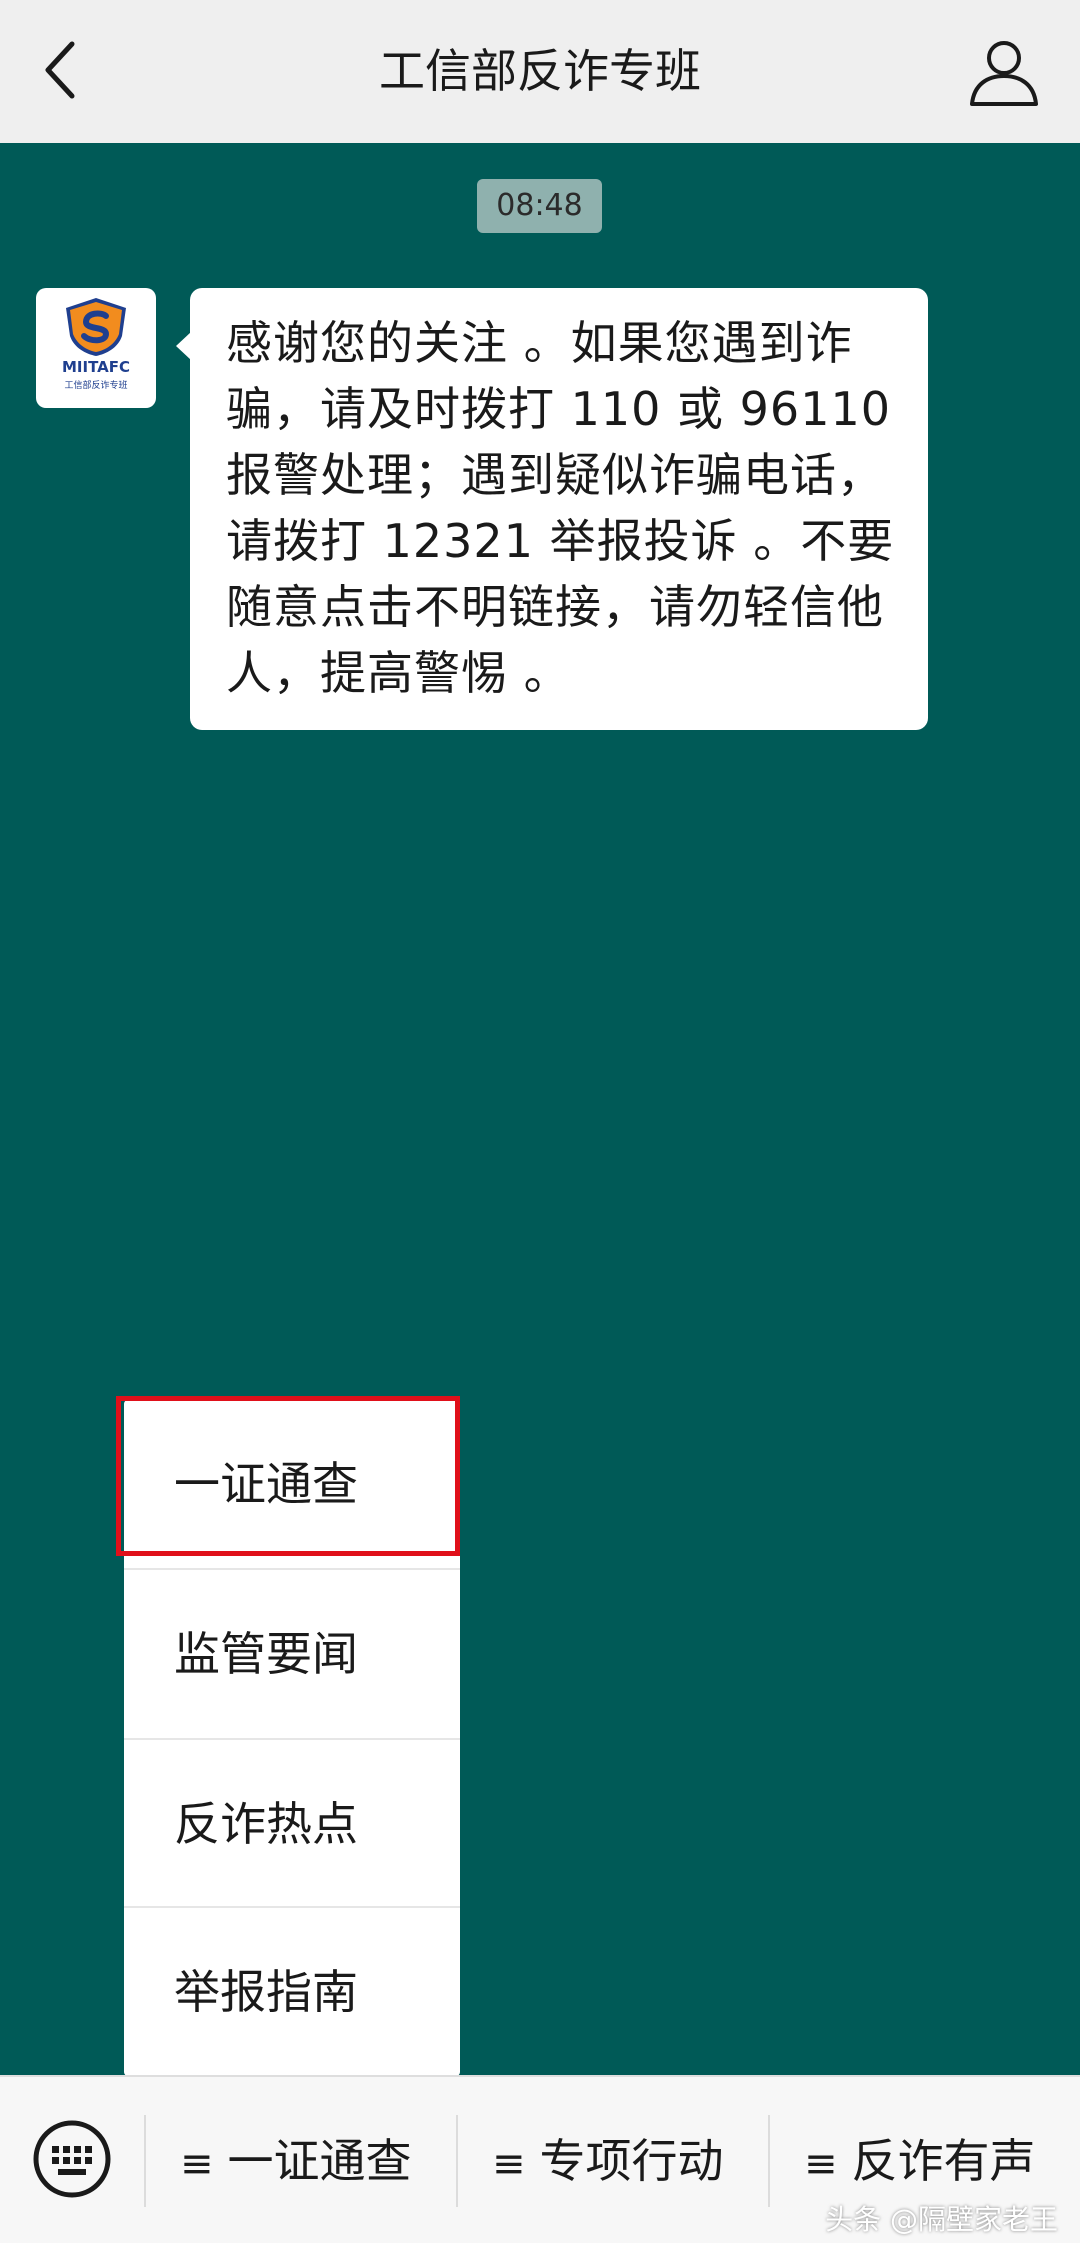 This screenshot has height=2243, width=1080. What do you see at coordinates (288, 1476) in the screenshot?
I see `highlight-annotation-box` at bounding box center [288, 1476].